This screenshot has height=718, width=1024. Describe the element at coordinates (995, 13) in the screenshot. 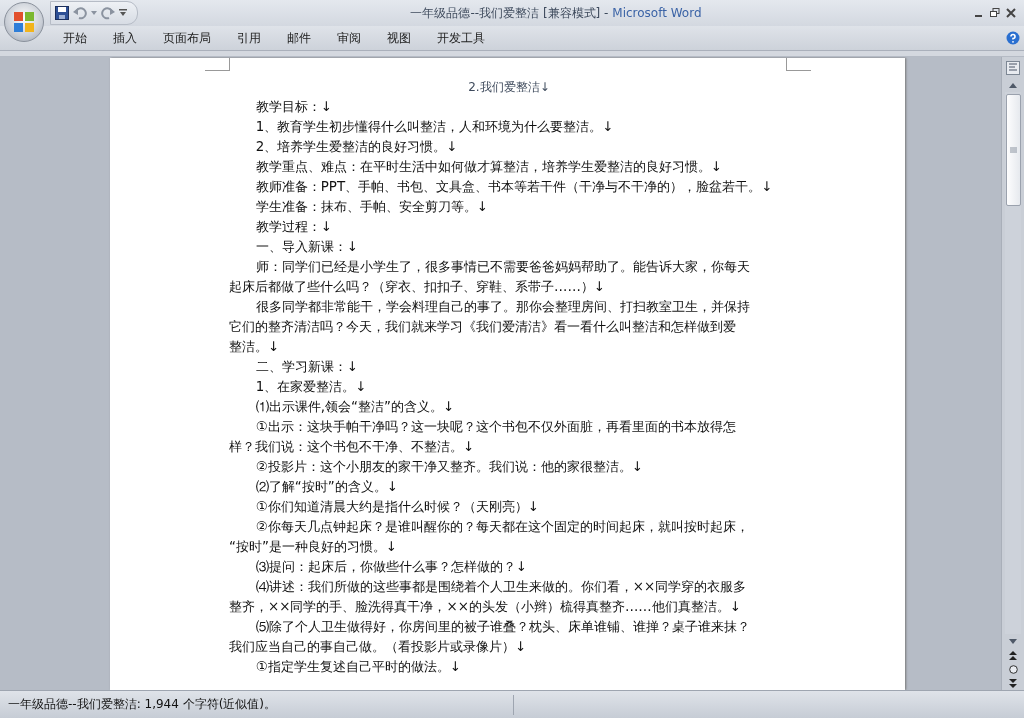

I see `restore-icon` at that location.